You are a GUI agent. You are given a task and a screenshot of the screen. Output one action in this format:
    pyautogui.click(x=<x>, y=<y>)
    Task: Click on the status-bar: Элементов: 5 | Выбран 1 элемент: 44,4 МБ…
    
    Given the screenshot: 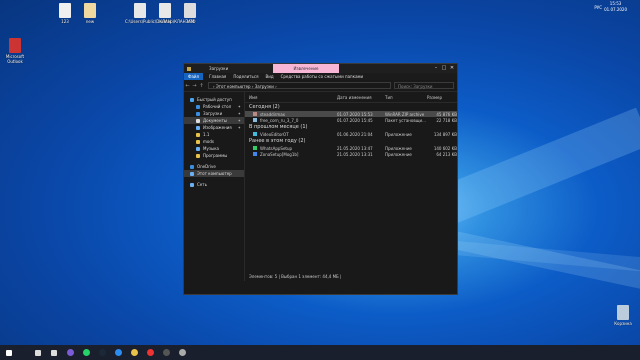 What is the action you would take?
    pyautogui.click(x=351, y=277)
    